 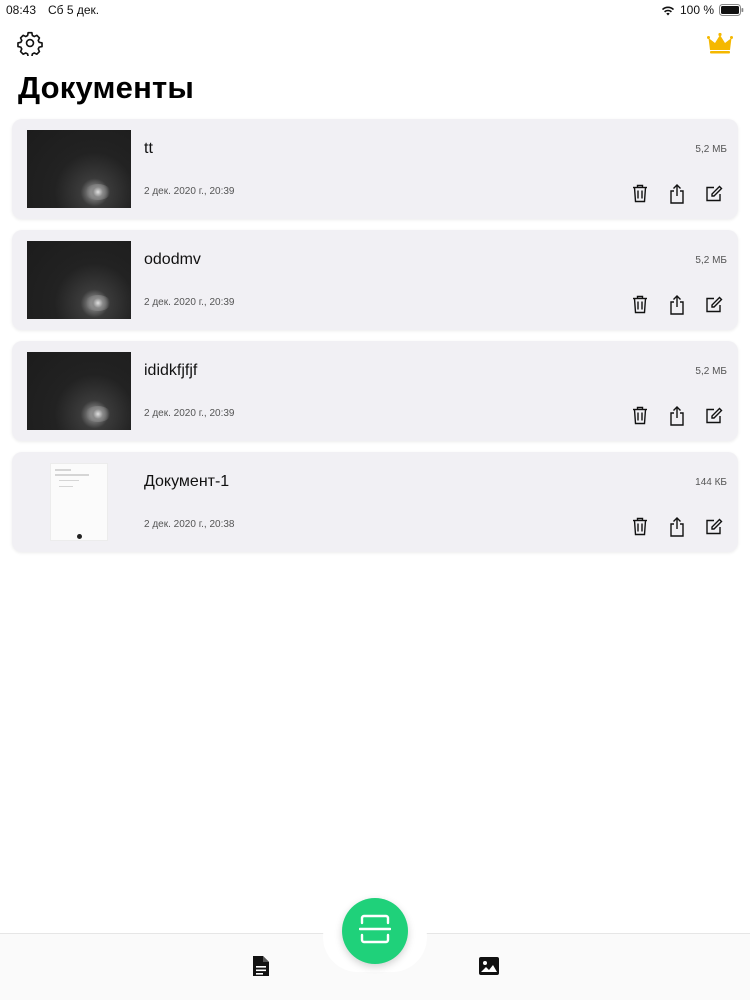 I want to click on status-indicators: 100 %, so click(x=702, y=10).